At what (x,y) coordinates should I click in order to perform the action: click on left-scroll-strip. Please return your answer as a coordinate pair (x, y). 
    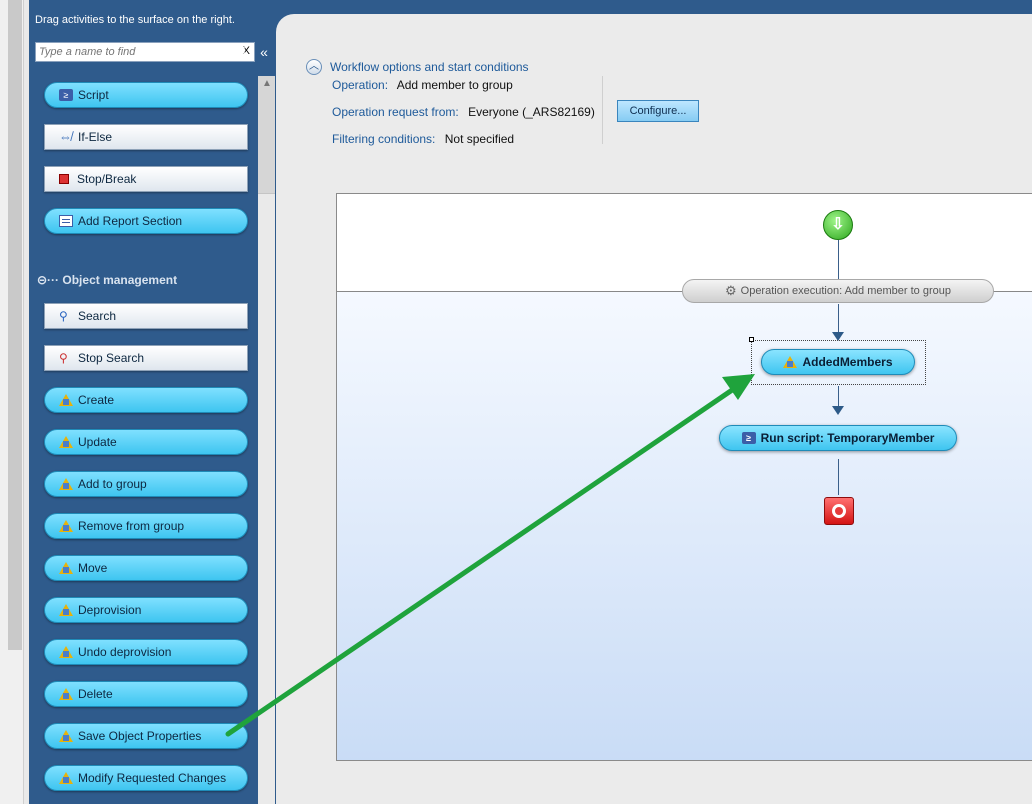
    Looking at the image, I should click on (12, 402).